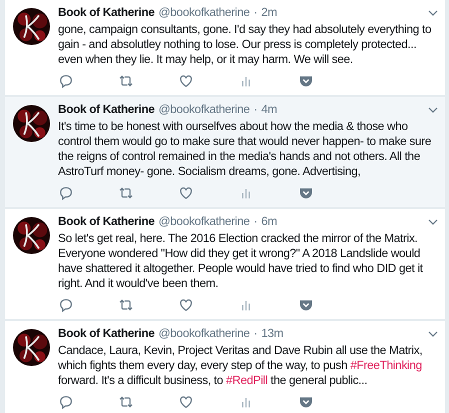 Image resolution: width=449 pixels, height=413 pixels. What do you see at coordinates (269, 12) in the screenshot?
I see `timestamp: 2m` at bounding box center [269, 12].